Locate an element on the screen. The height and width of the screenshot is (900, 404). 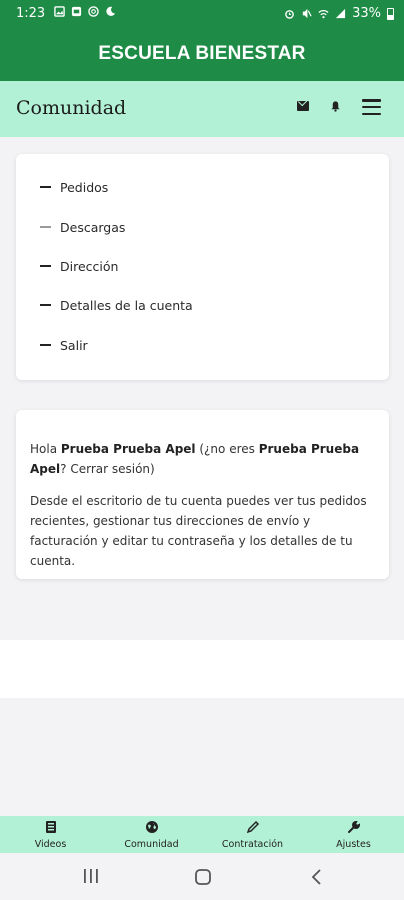
logout-link: Cerrar sesión) is located at coordinates (112, 469).